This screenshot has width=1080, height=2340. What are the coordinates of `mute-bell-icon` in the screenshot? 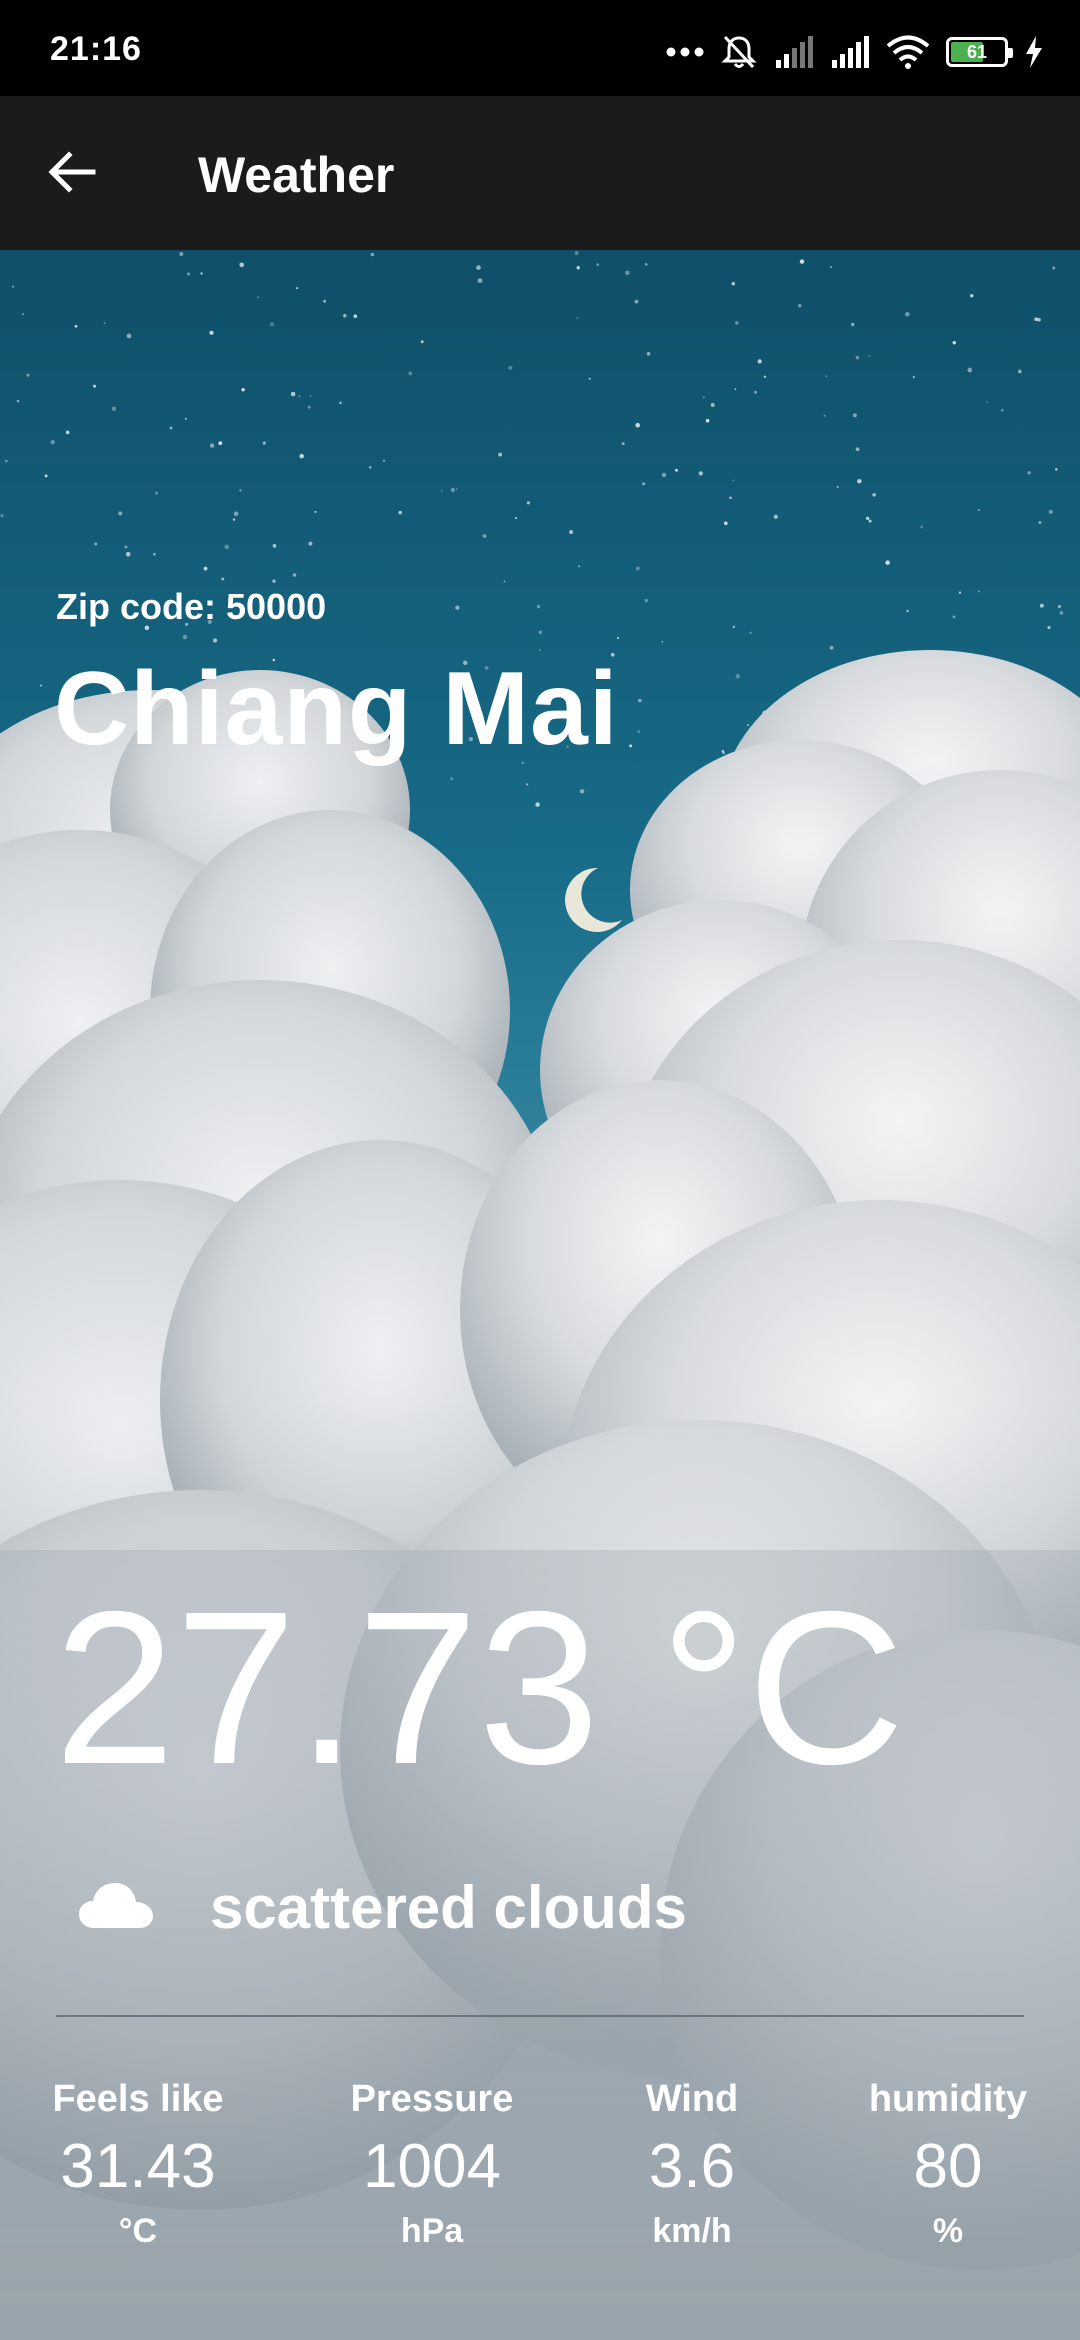 It's located at (739, 52).